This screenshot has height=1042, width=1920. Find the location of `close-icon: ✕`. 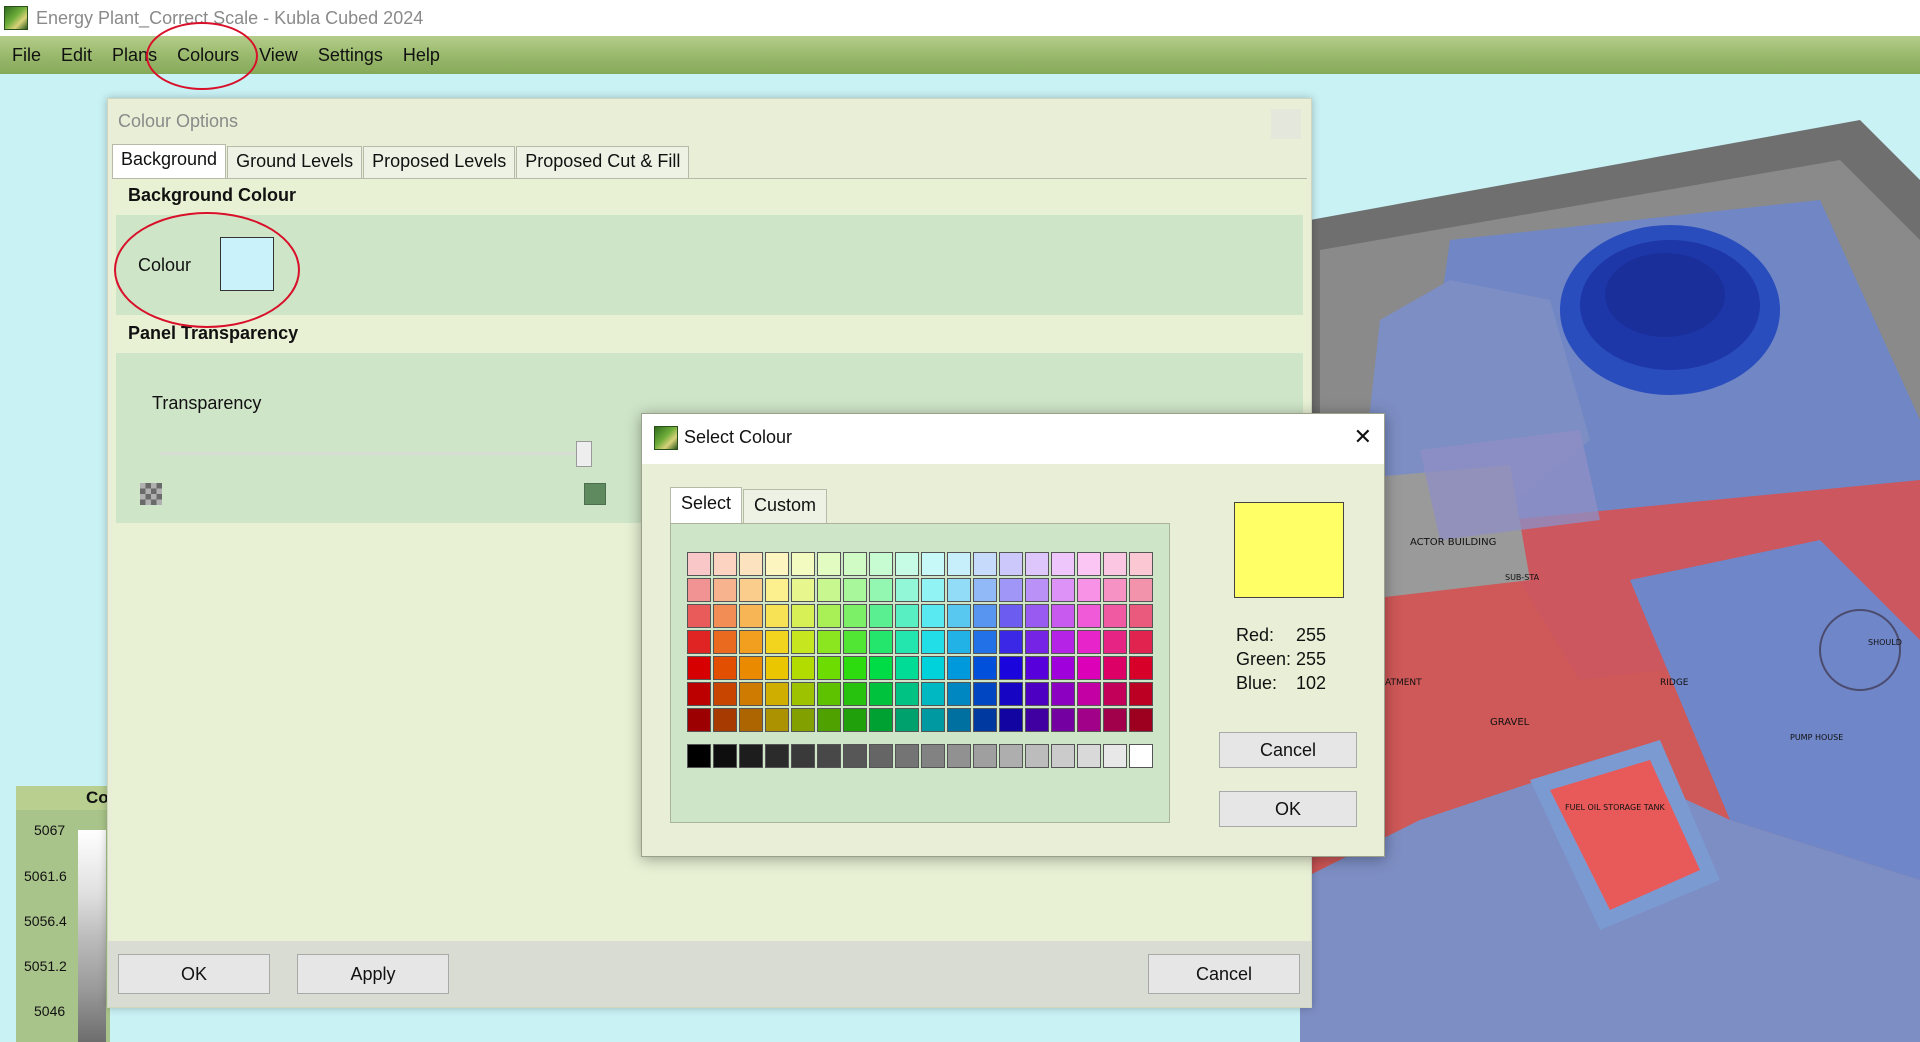

close-icon: ✕ is located at coordinates (1363, 437).